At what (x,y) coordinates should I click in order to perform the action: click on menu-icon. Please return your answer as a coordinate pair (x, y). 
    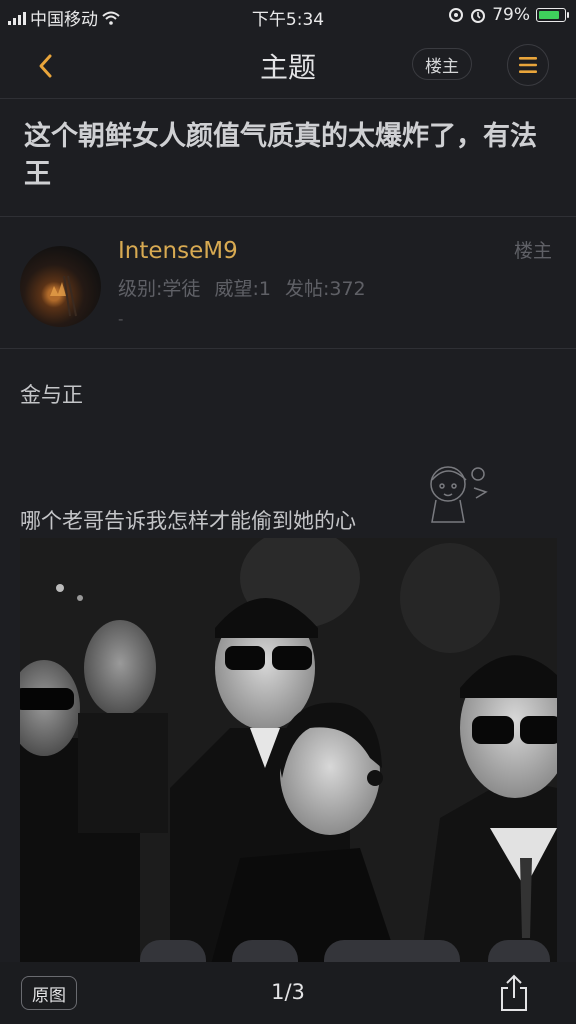
    Looking at the image, I should click on (528, 65).